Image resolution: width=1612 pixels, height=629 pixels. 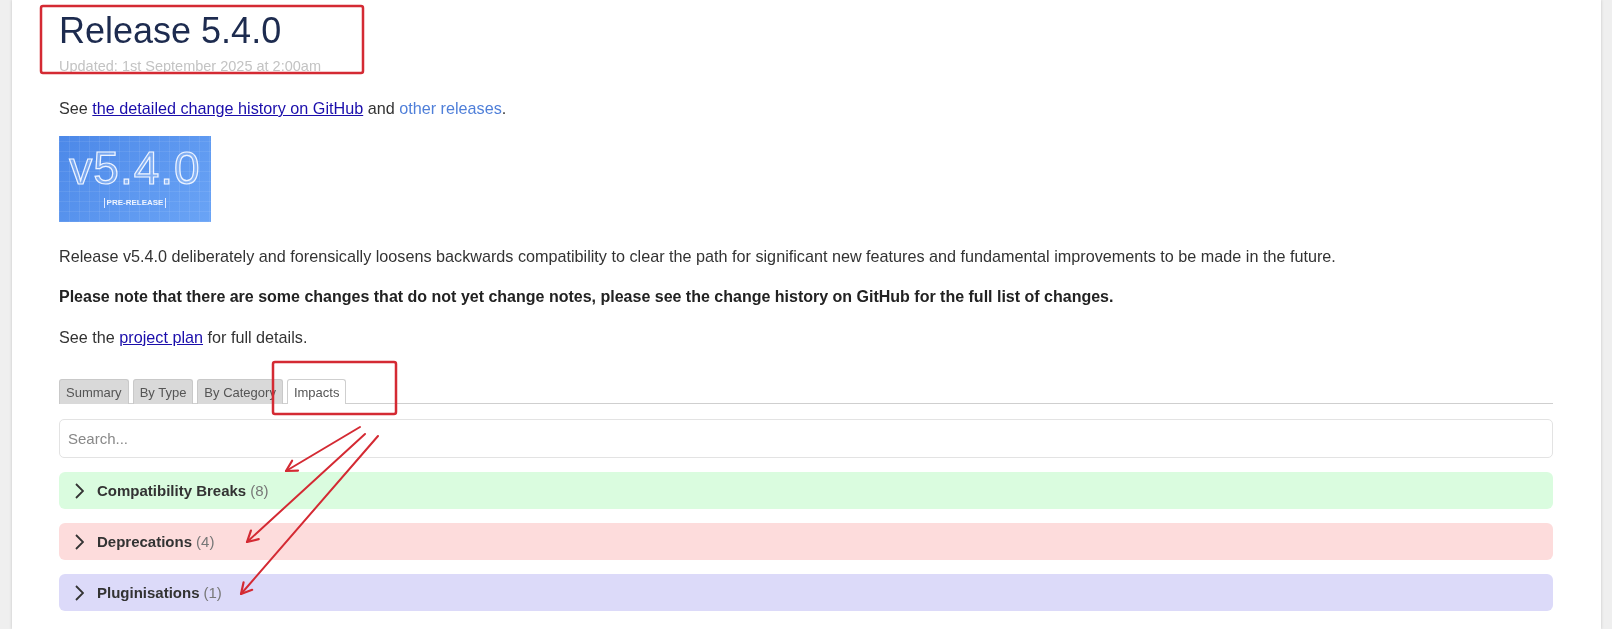 I want to click on banner-caption: PRE-RELEASE, so click(x=135, y=203).